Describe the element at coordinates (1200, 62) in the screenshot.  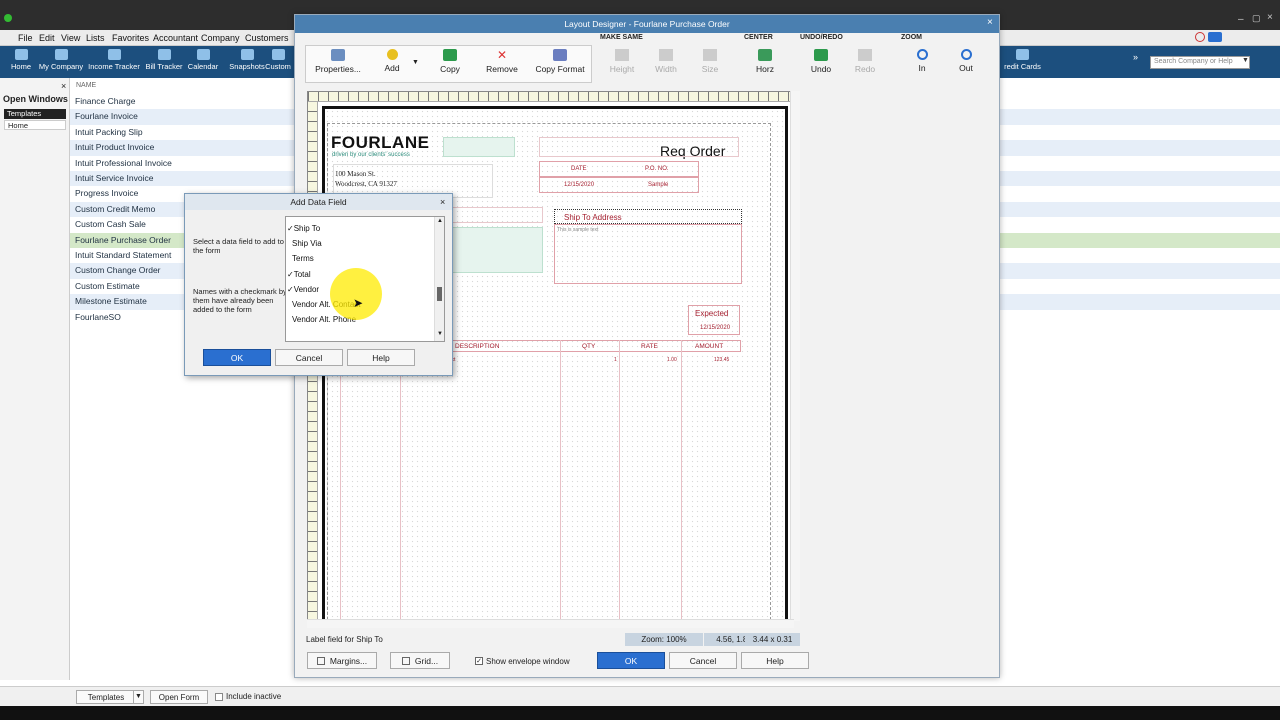
I see `search-input: Search Company or Help` at that location.